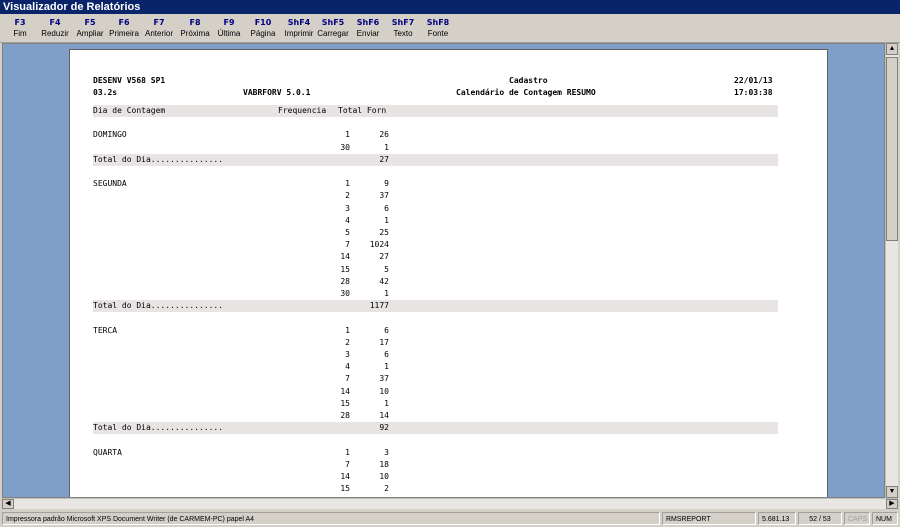 This screenshot has width=900, height=527. Describe the element at coordinates (892, 492) in the screenshot. I see `scroll-down-button: ▼` at that location.